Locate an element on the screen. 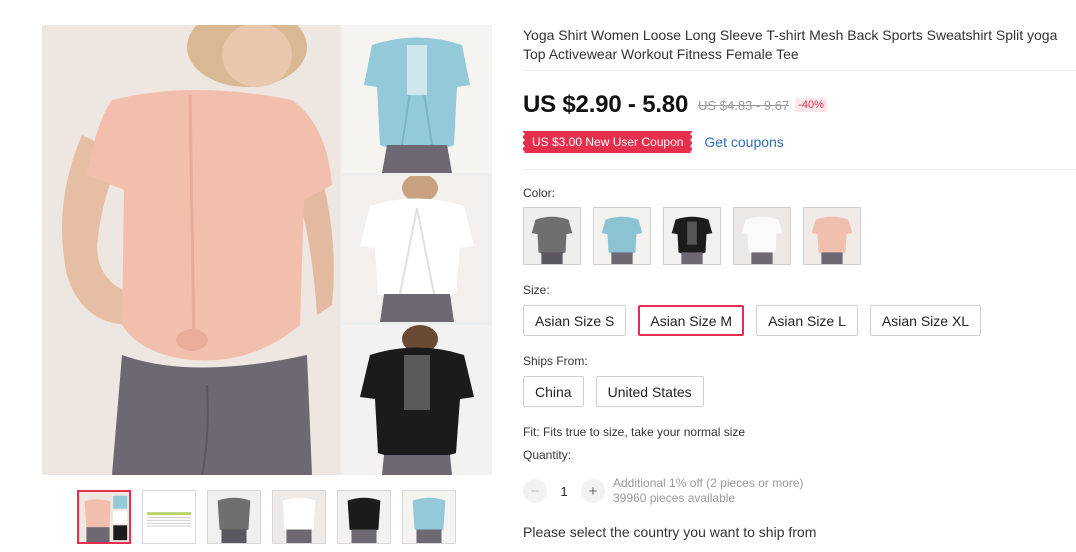 The width and height of the screenshot is (1076, 552). thumbnail-3-gray is located at coordinates (234, 517).